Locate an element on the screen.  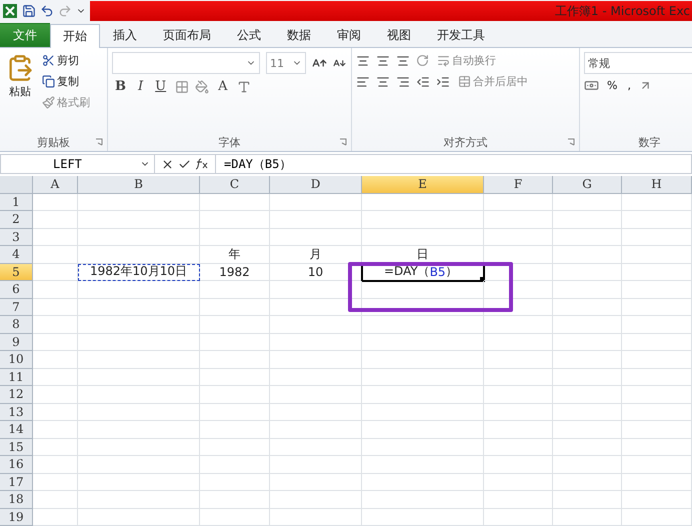
bottom-align-icon is located at coordinates (403, 61).